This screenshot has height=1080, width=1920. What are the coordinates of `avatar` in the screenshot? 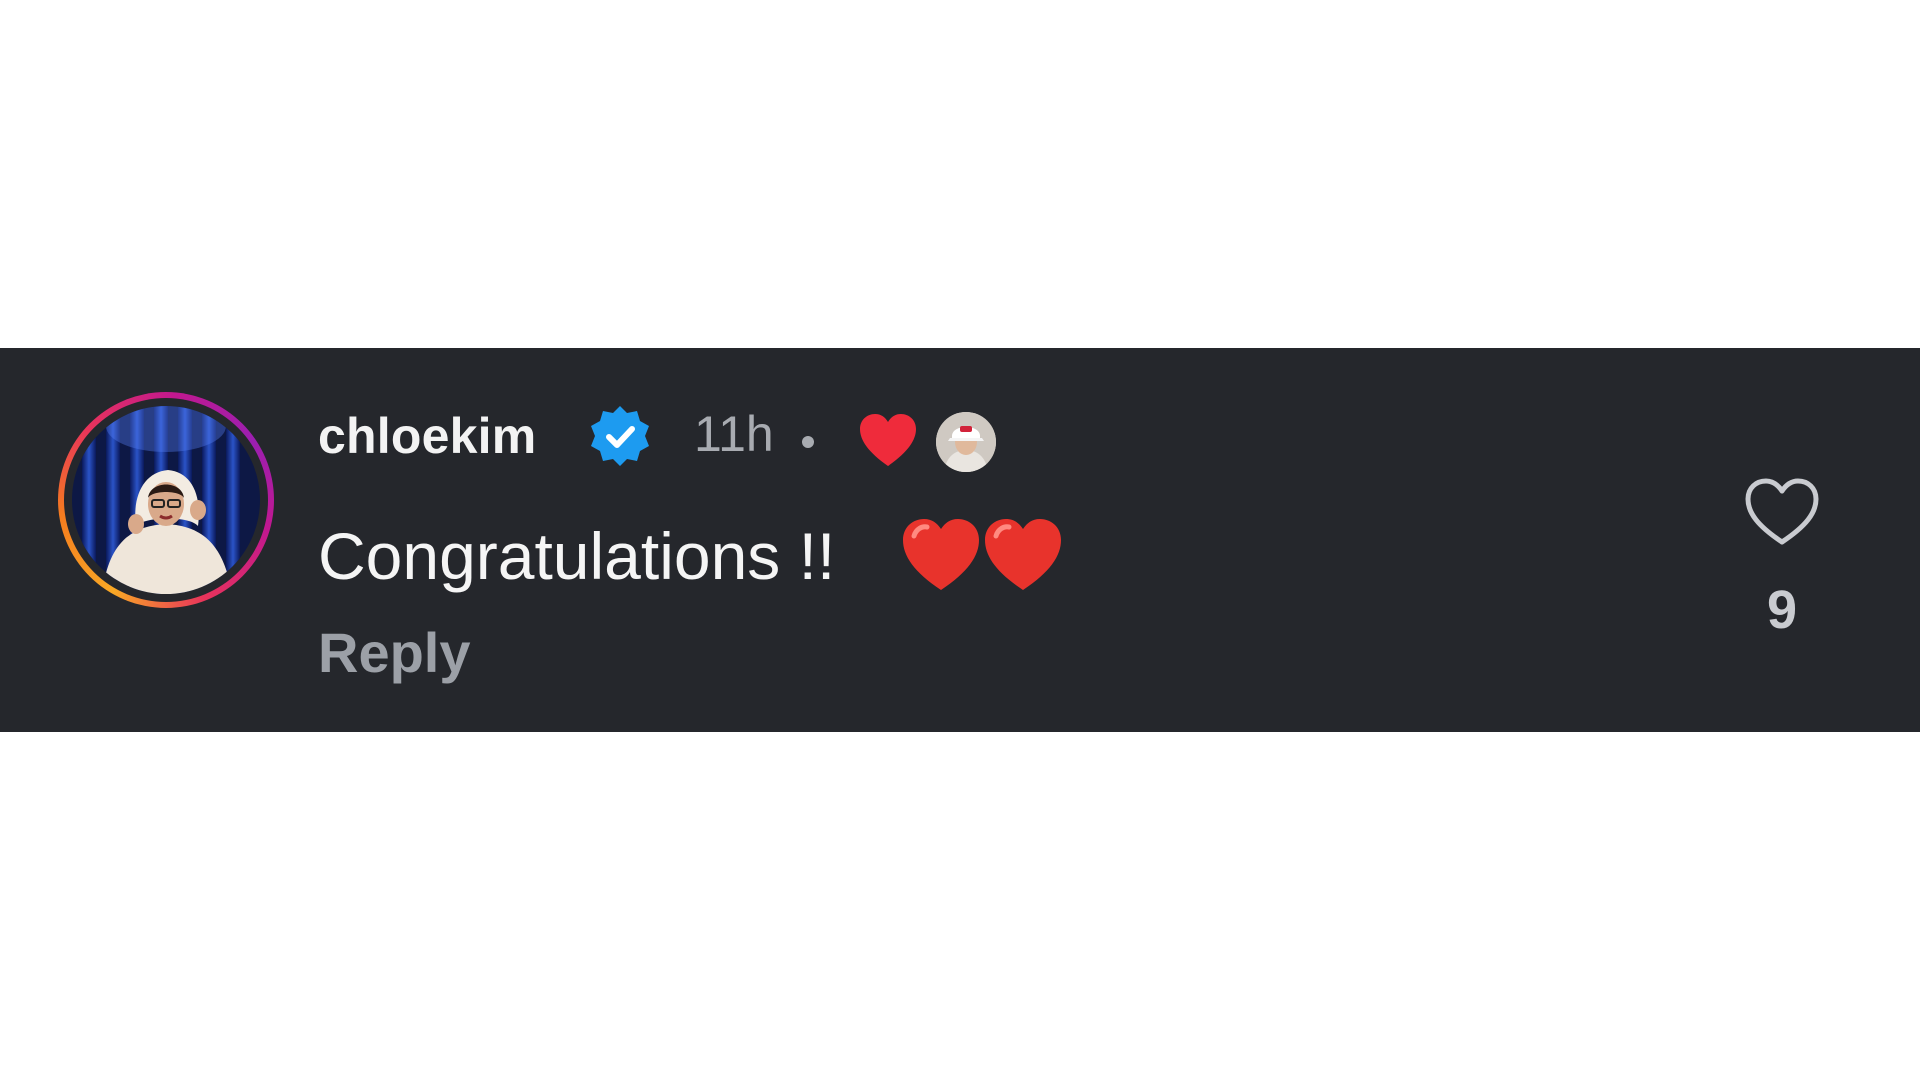 It's located at (166, 500).